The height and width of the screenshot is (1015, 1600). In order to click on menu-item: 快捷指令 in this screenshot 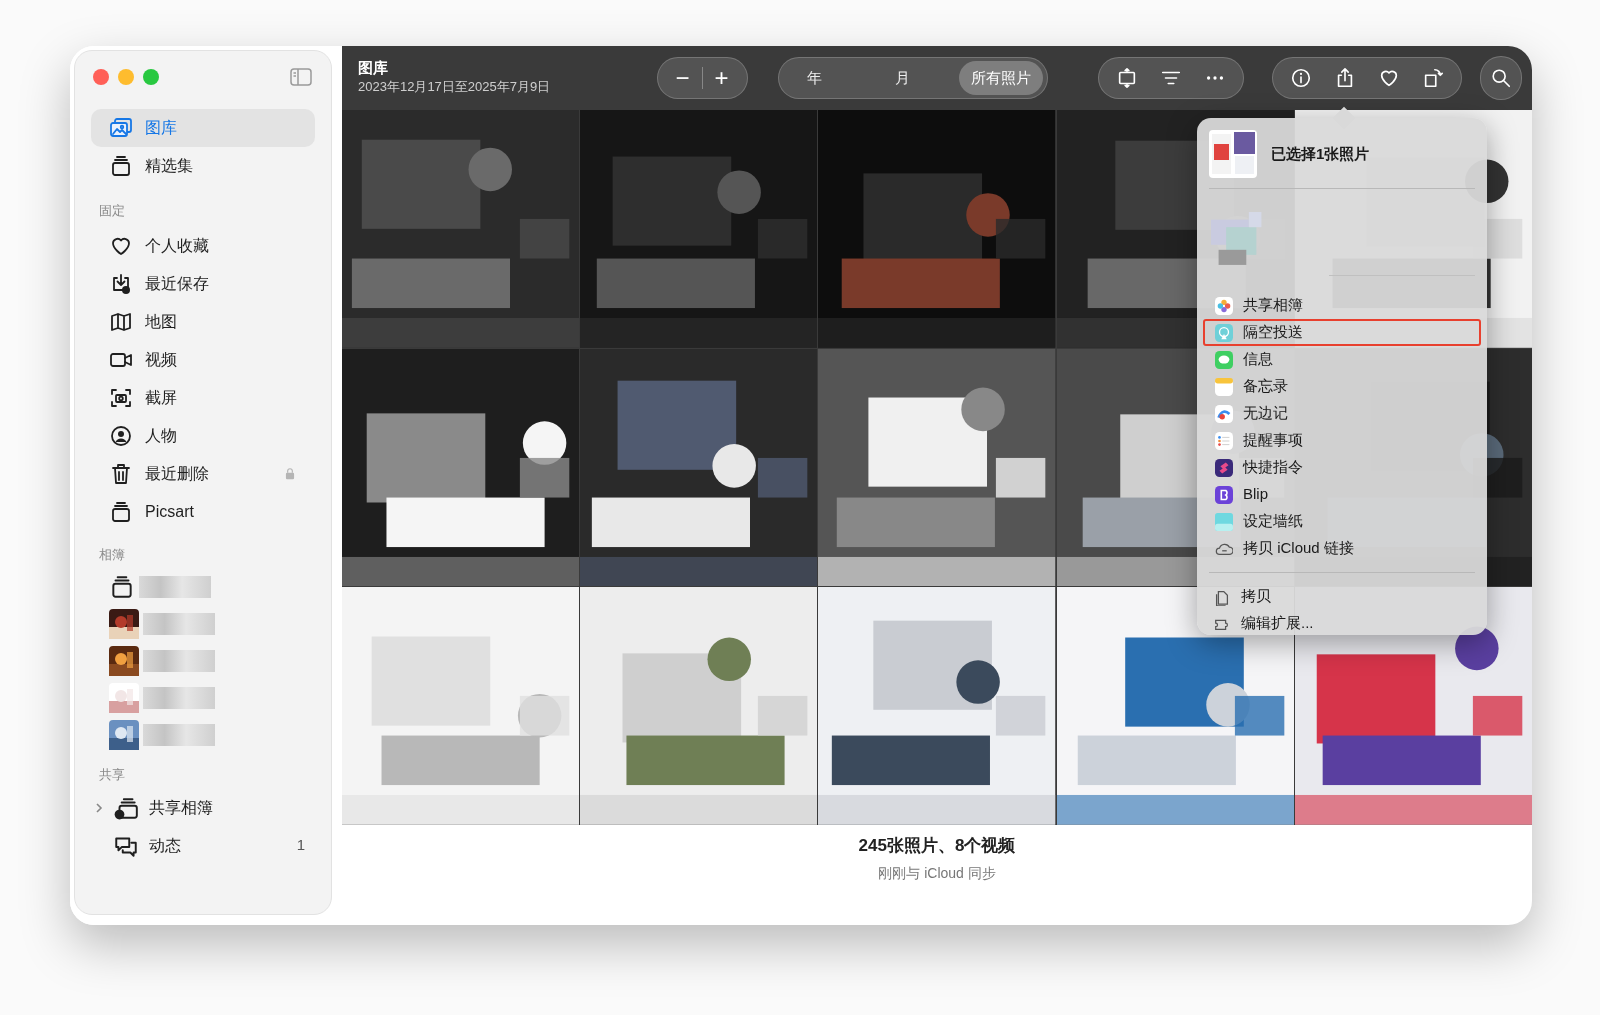, I will do `click(1342, 467)`.